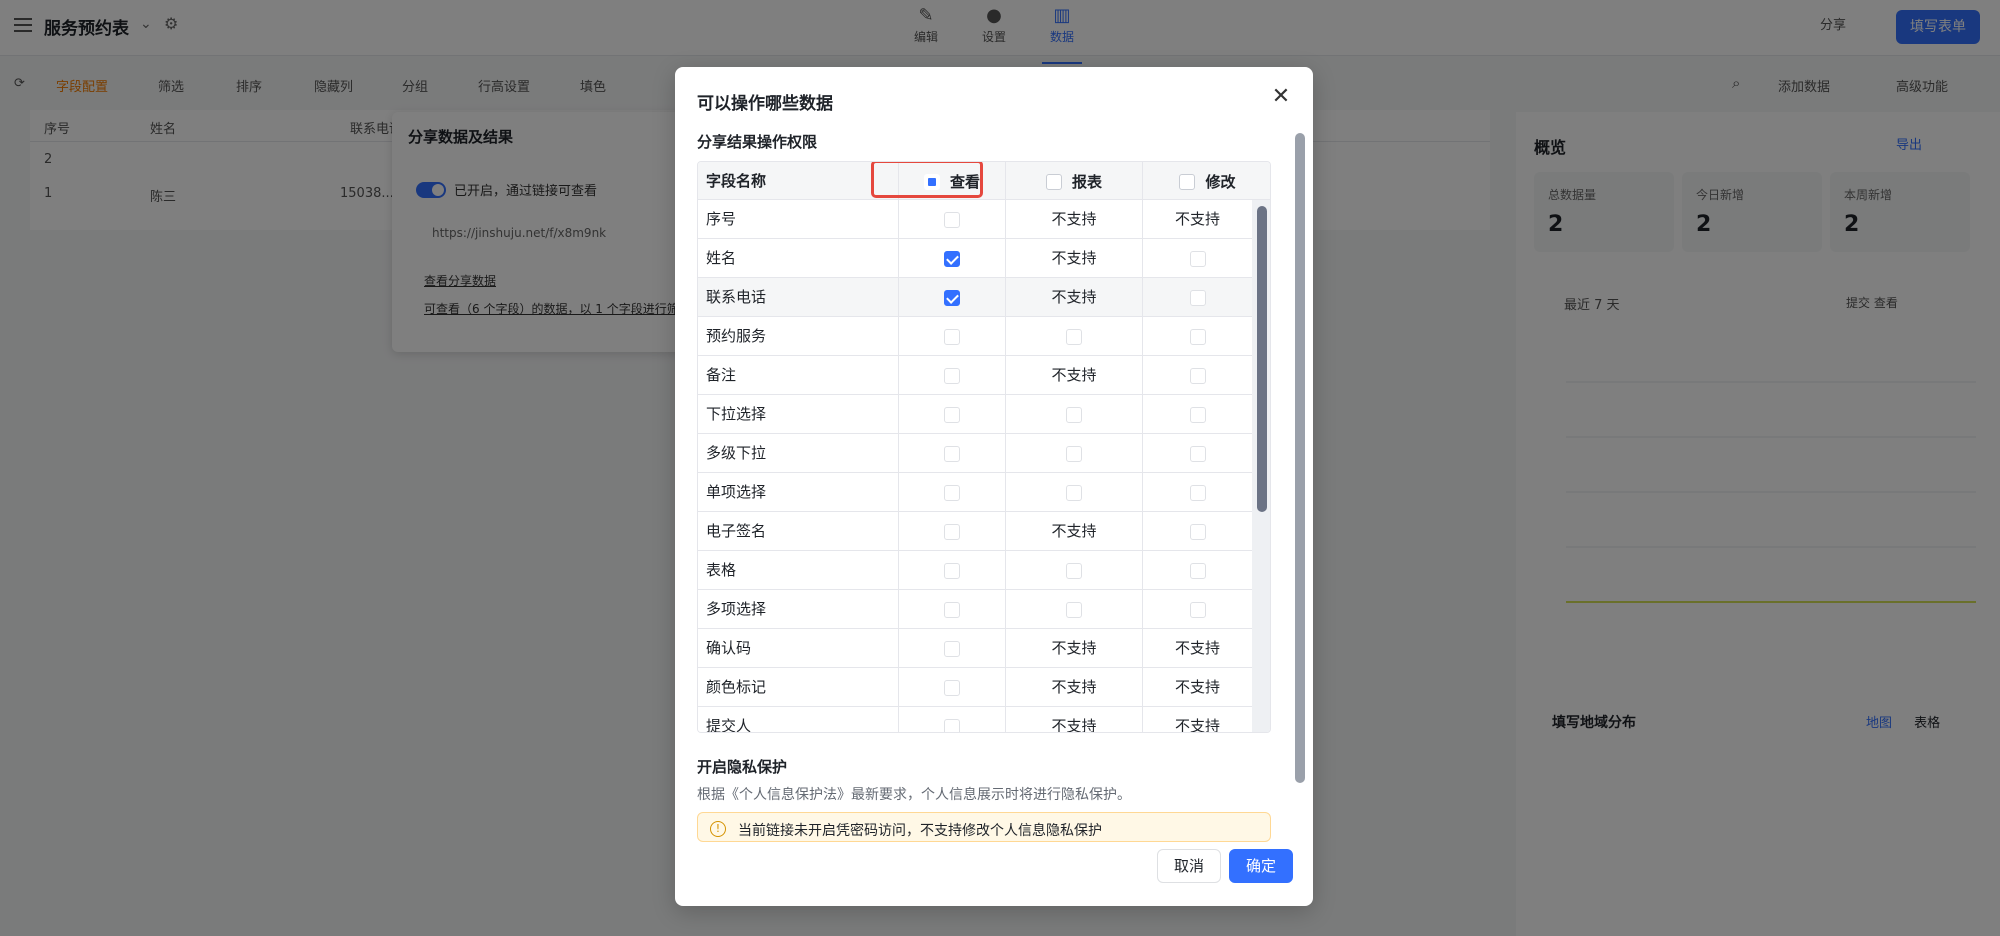  Describe the element at coordinates (798, 453) in the screenshot. I see `field-name: 多级下拉` at that location.